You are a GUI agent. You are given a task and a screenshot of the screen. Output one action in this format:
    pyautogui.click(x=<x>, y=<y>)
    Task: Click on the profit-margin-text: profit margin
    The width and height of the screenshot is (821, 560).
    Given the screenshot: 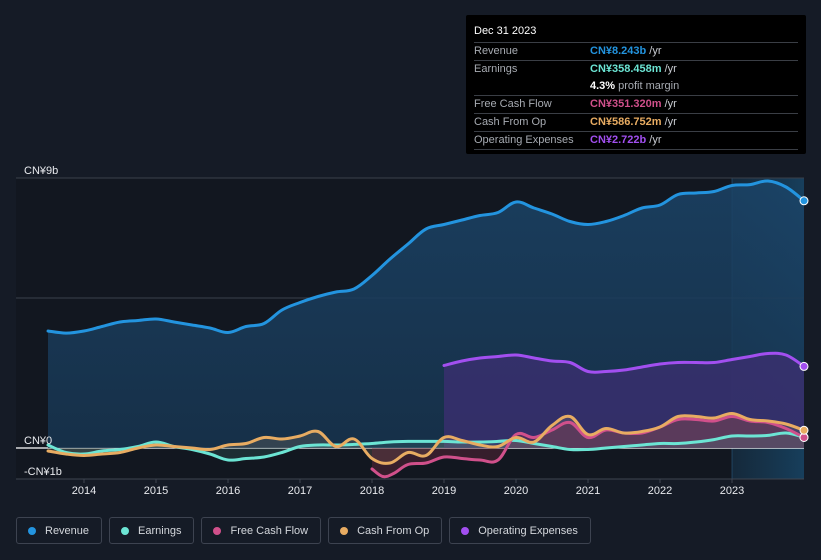 What is the action you would take?
    pyautogui.click(x=649, y=86)
    